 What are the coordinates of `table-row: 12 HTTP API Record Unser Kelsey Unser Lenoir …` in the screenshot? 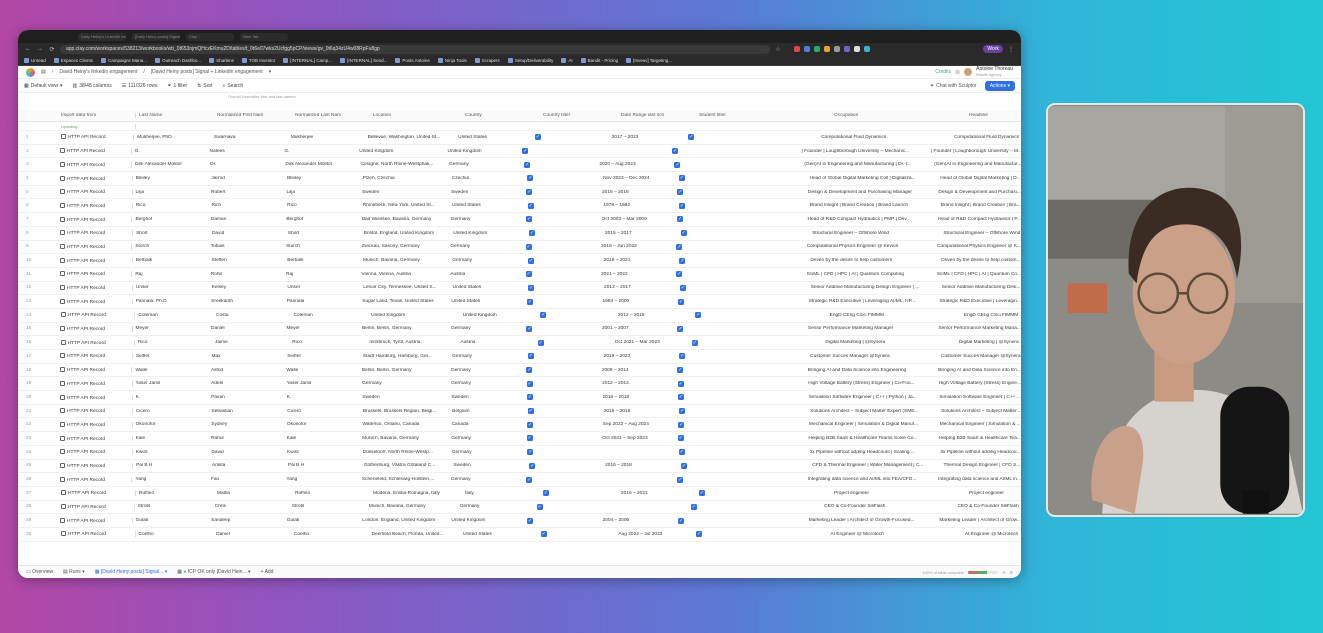 It's located at (519, 289).